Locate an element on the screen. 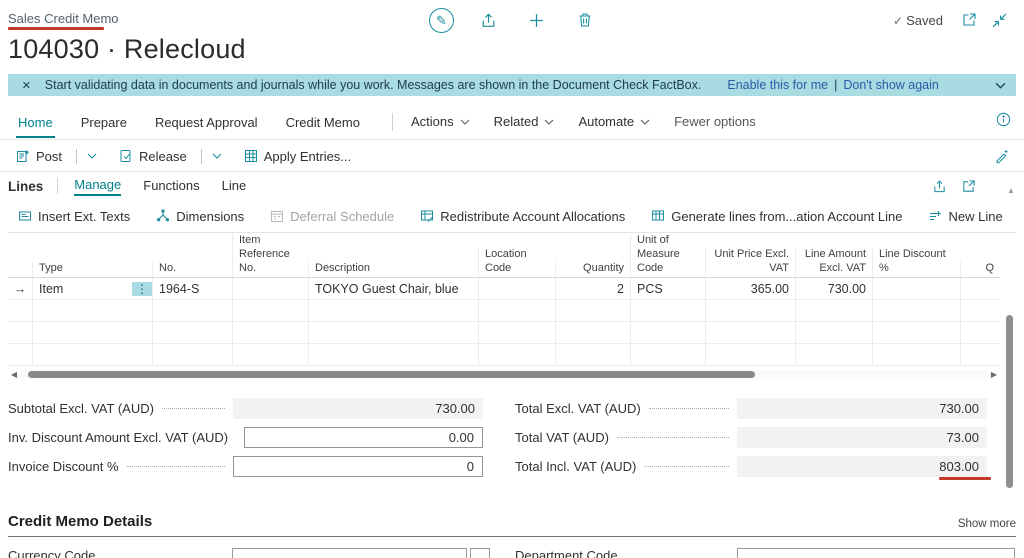 This screenshot has height=558, width=1024. cell-unit-of-measure-code: PCS is located at coordinates (667, 288).